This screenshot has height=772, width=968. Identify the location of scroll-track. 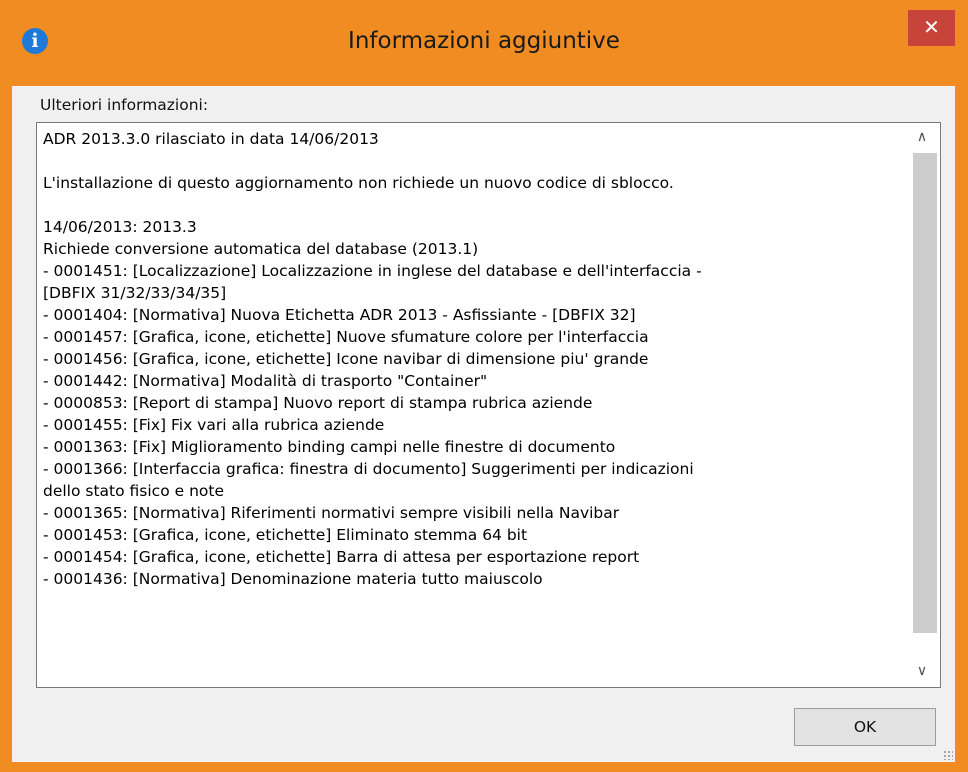
(925, 405).